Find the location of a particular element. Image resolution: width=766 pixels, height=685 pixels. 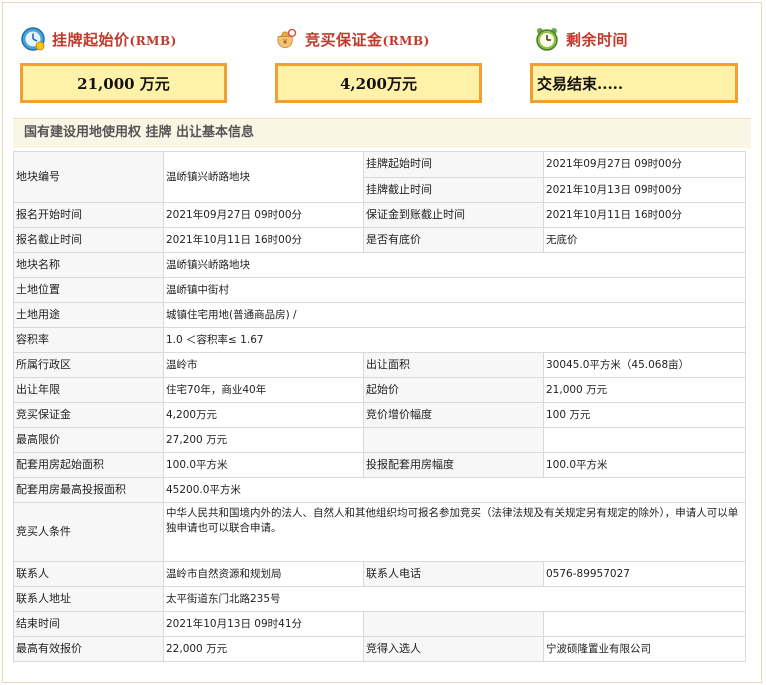

cell-label: 联系人地址 is located at coordinates (88, 599).